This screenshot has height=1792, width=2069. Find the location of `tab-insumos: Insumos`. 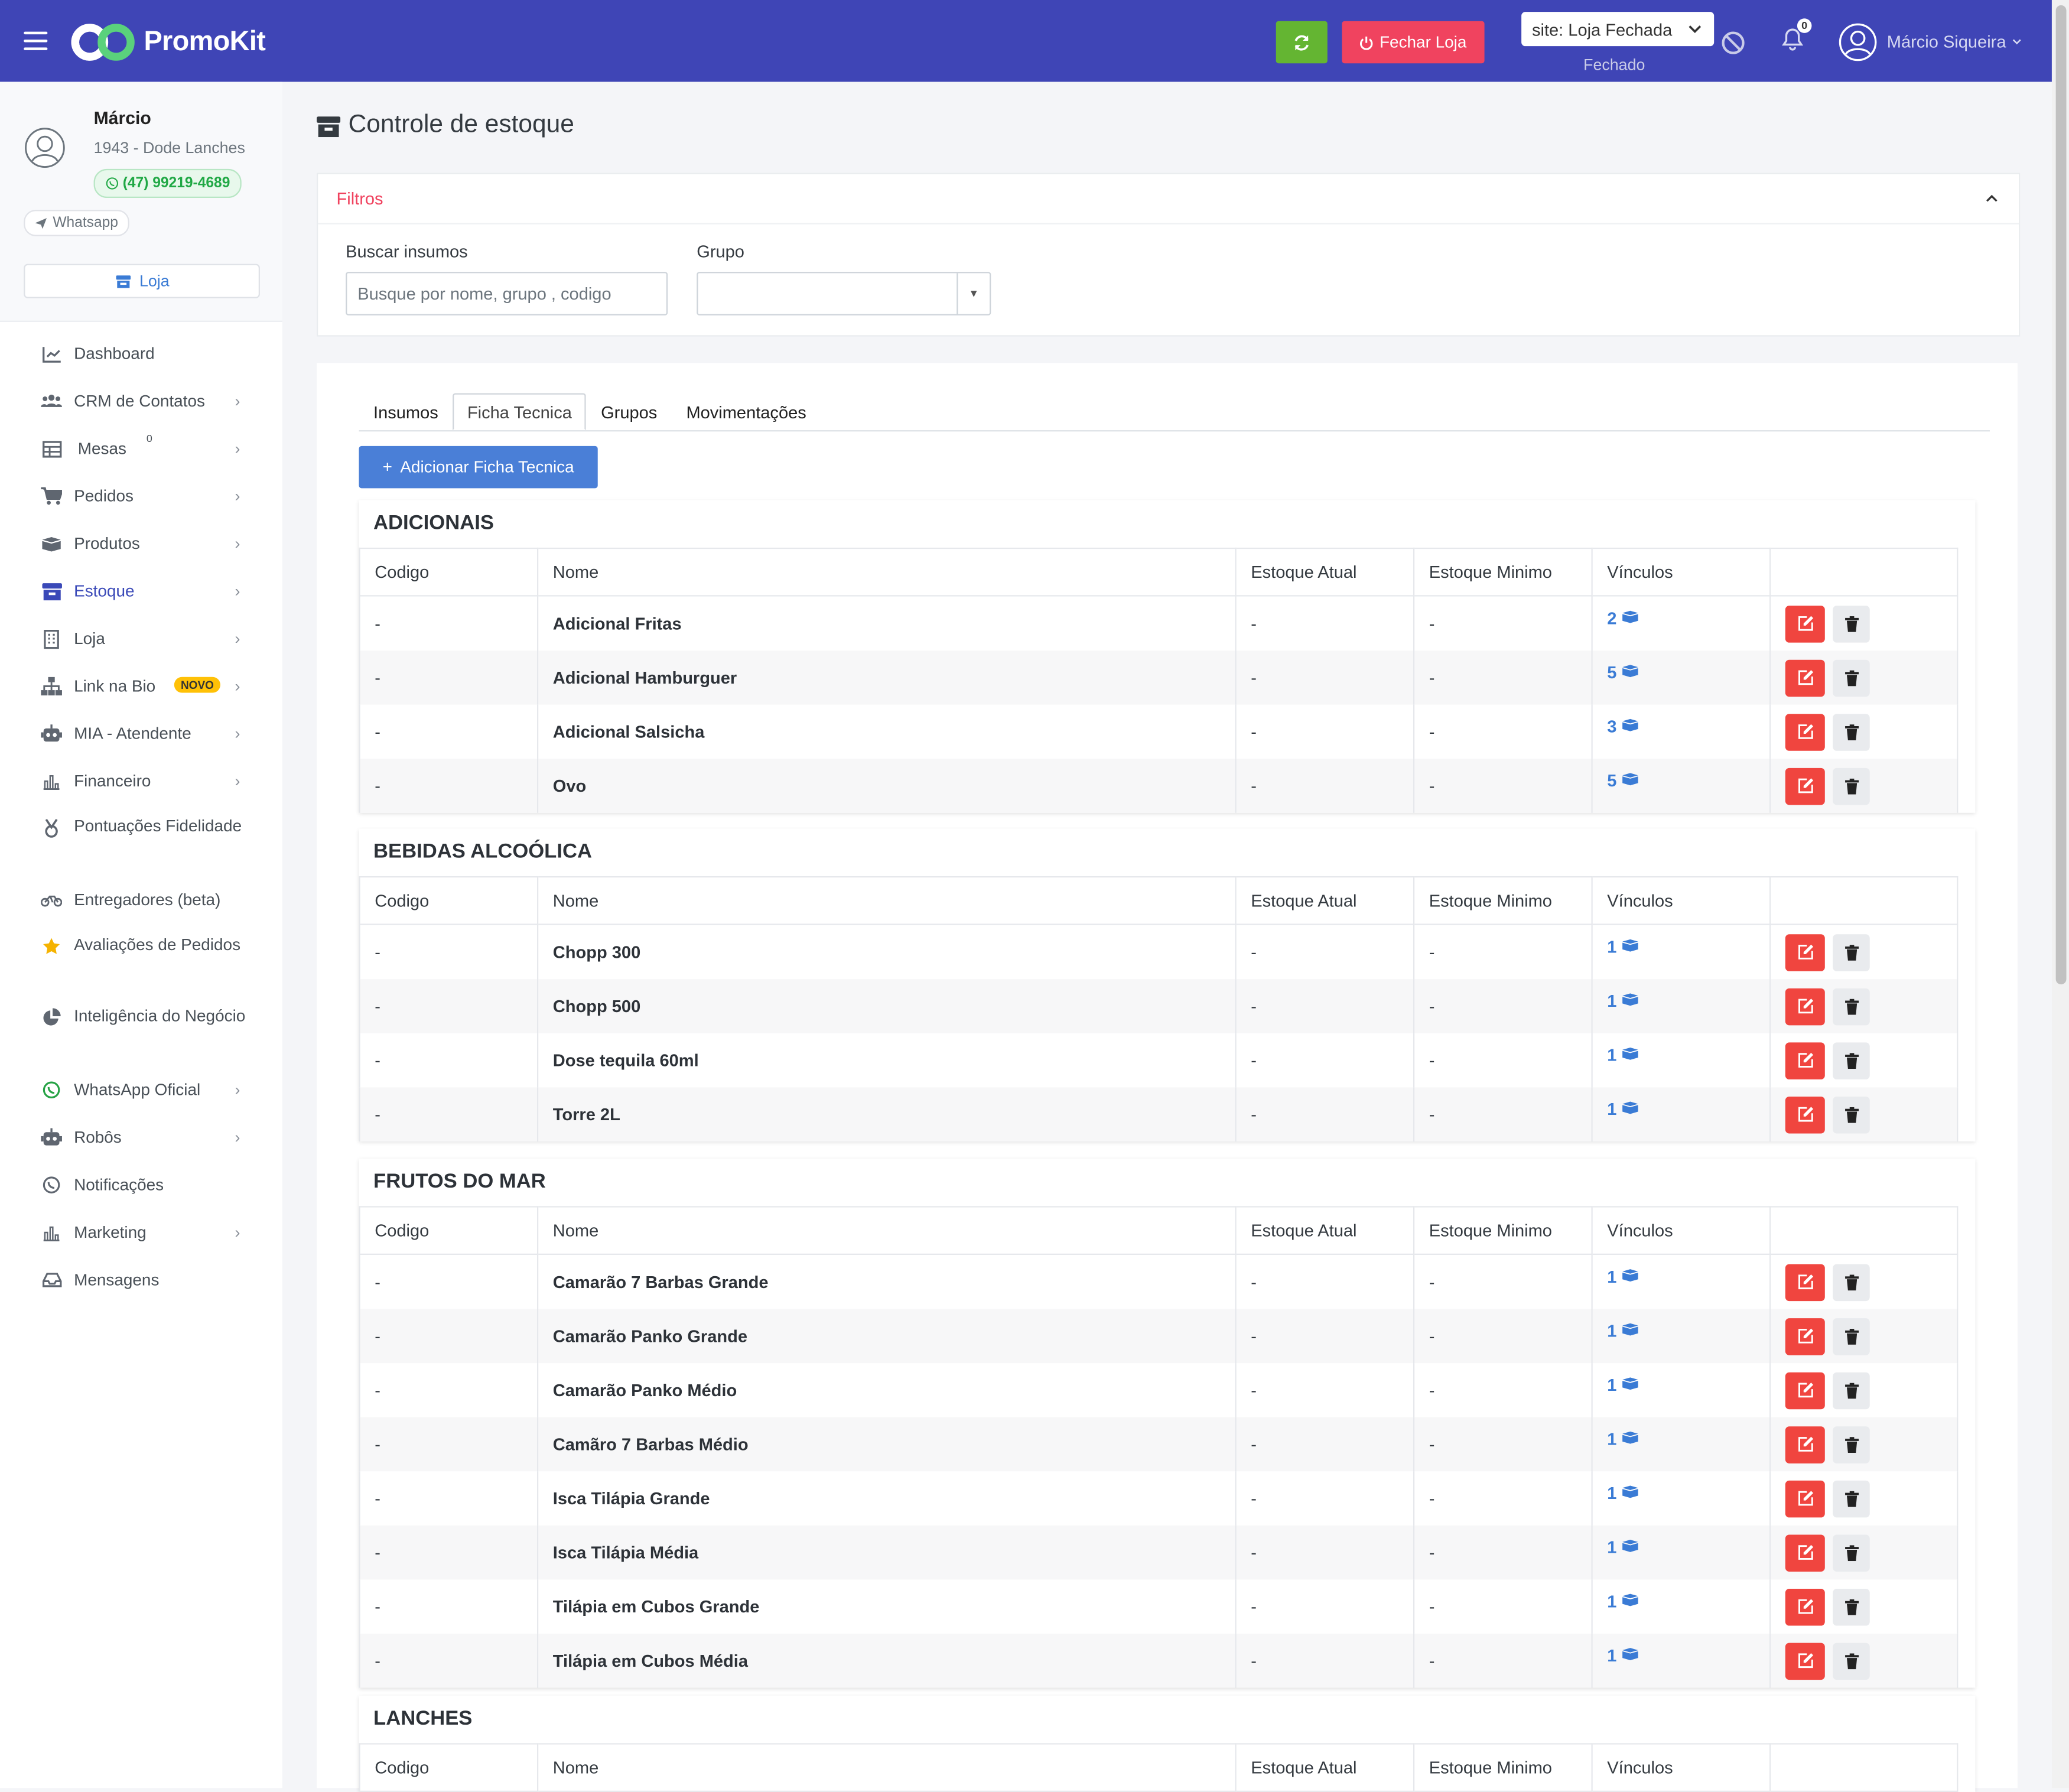

tab-insumos: Insumos is located at coordinates (406, 412).